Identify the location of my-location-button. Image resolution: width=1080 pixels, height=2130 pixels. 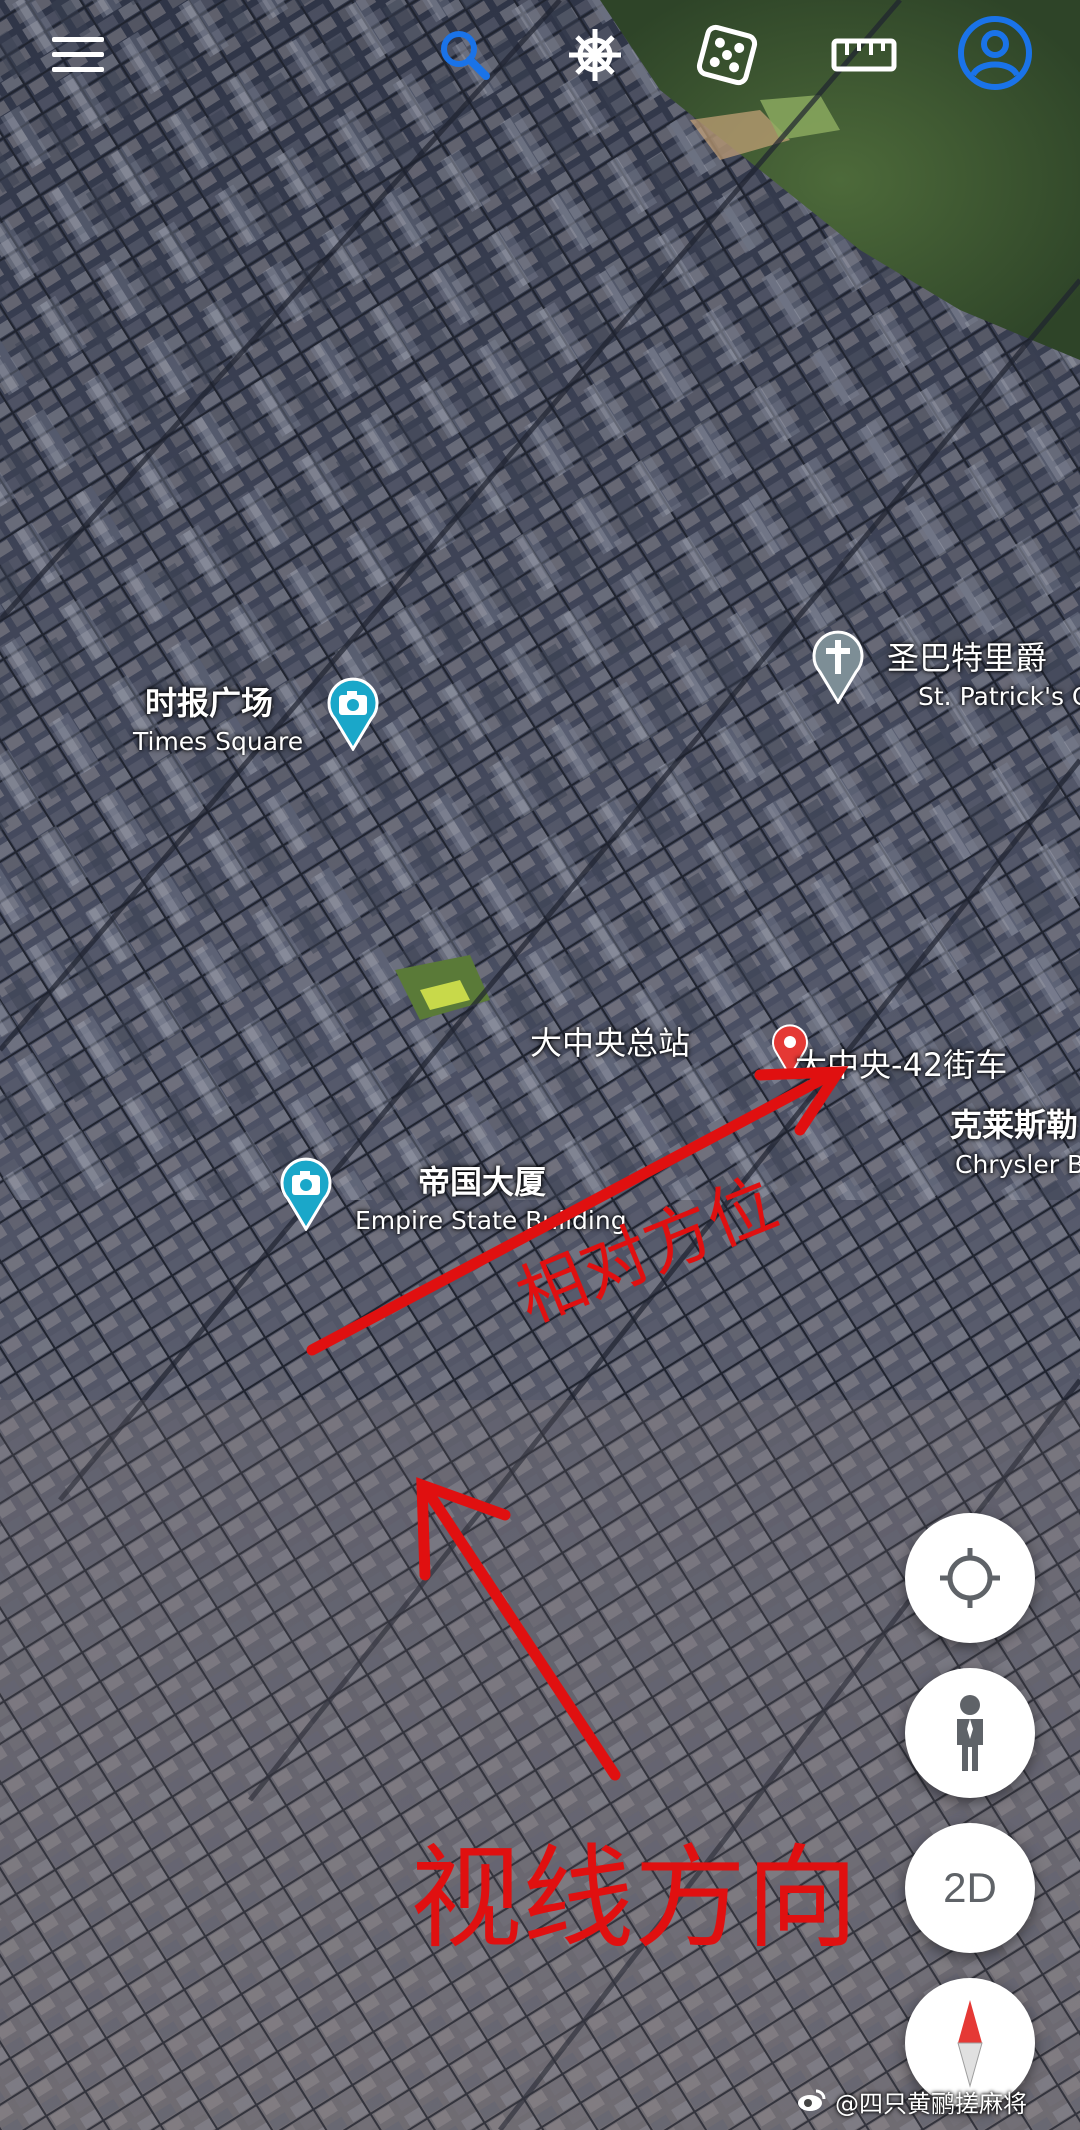
(970, 1578).